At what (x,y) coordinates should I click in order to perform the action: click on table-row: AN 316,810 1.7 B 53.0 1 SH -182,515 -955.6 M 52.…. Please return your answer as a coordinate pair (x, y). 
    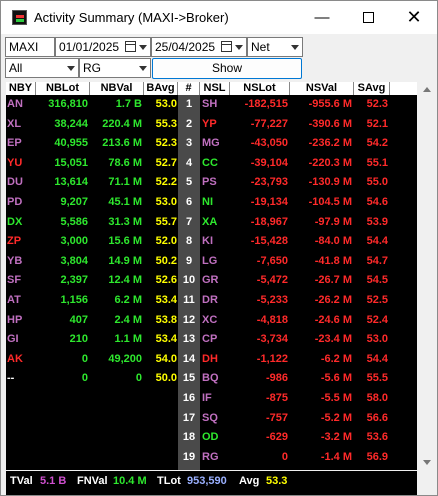
    Looking at the image, I should click on (211, 105).